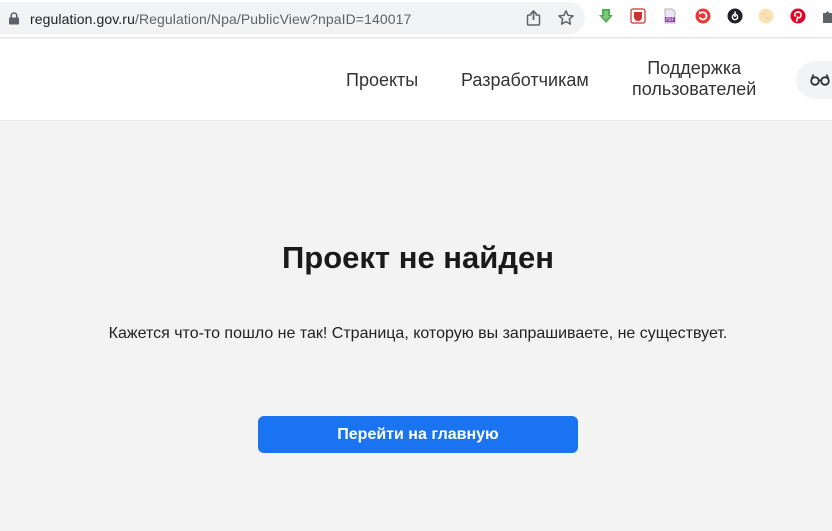 The height and width of the screenshot is (531, 832). I want to click on bookmark-star-icon, so click(566, 18).